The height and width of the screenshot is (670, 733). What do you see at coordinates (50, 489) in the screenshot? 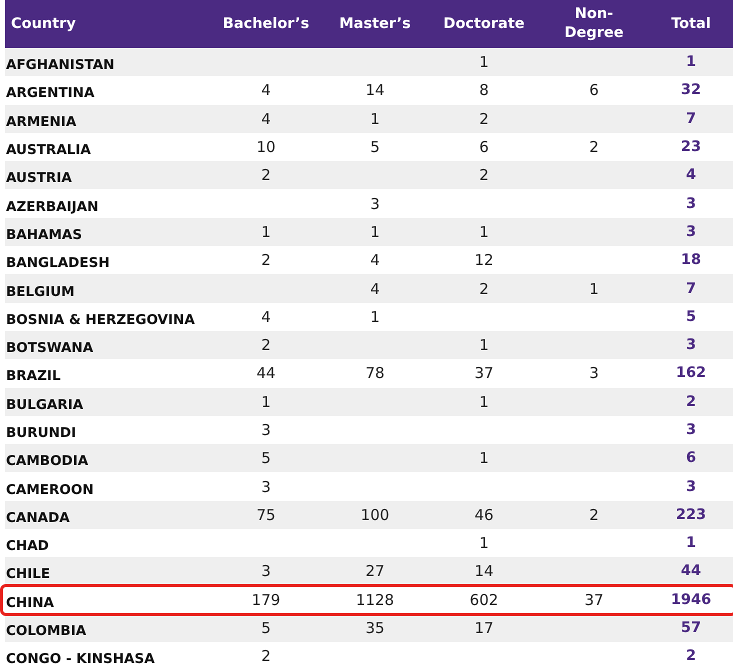
I see `country-cell-text: CAMEROON` at bounding box center [50, 489].